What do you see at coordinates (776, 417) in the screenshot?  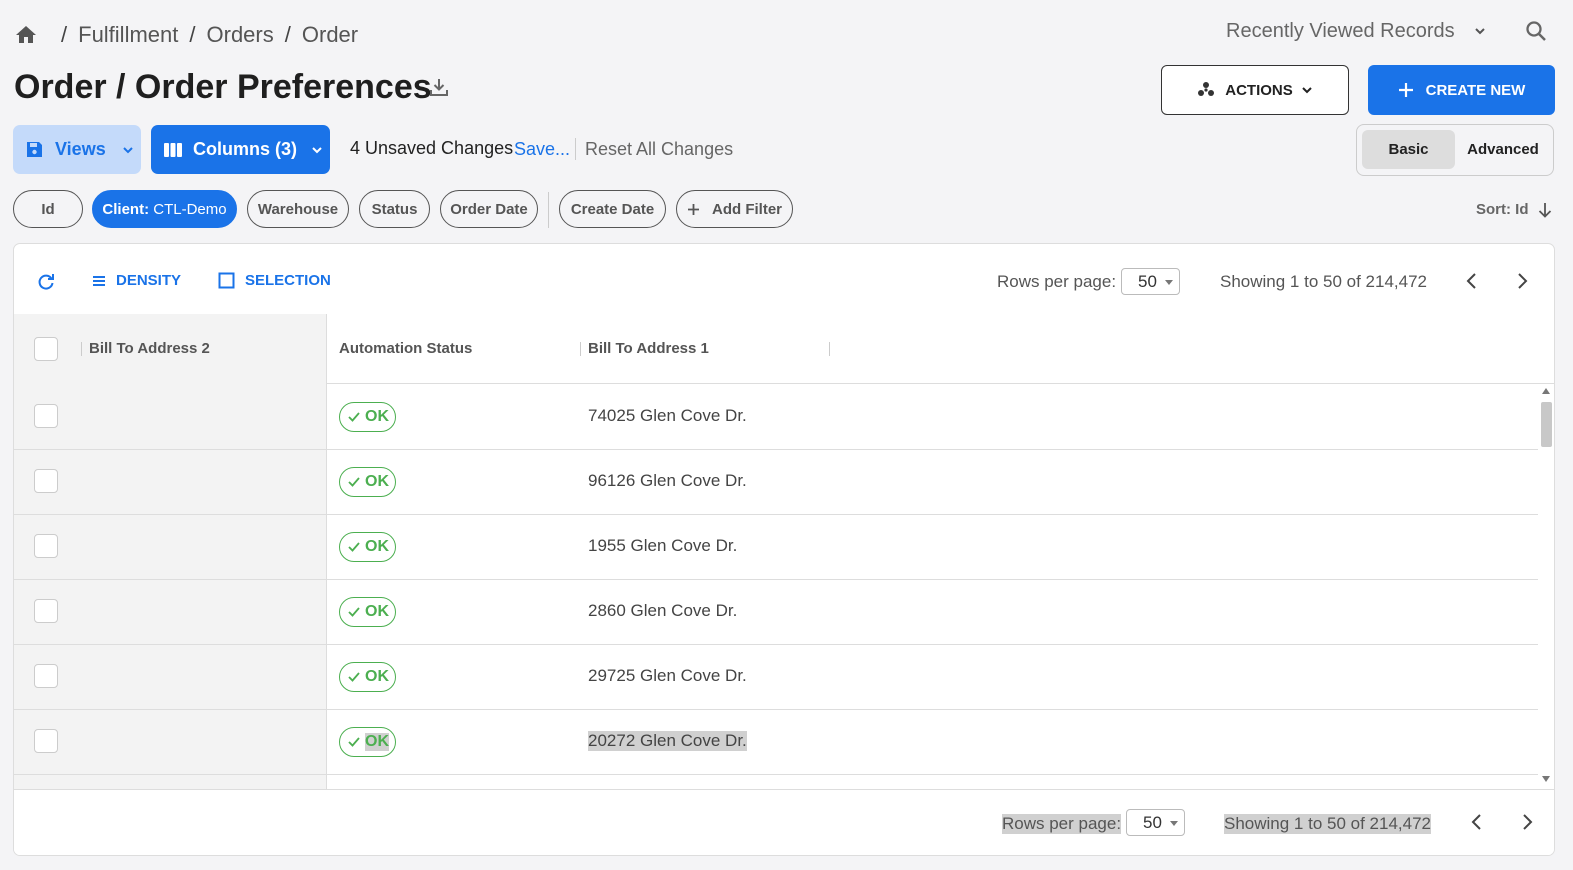 I see `table-row: OK 74025 Glen Cove Dr.` at bounding box center [776, 417].